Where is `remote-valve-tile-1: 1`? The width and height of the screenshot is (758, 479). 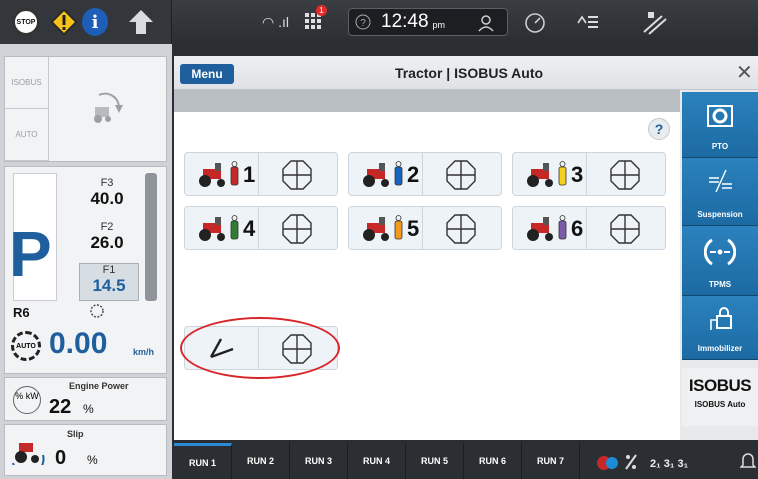
remote-valve-tile-1: 1 is located at coordinates (261, 174).